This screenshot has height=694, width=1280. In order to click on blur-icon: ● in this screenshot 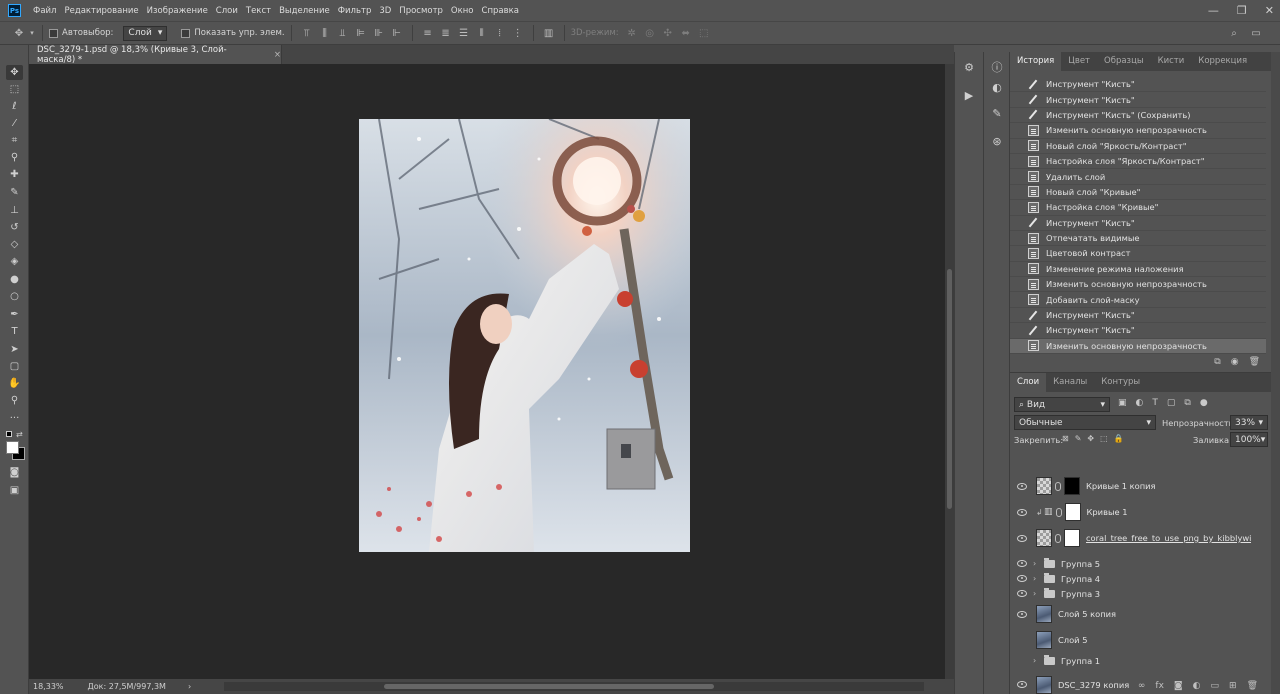, I will do `click(14, 279)`.